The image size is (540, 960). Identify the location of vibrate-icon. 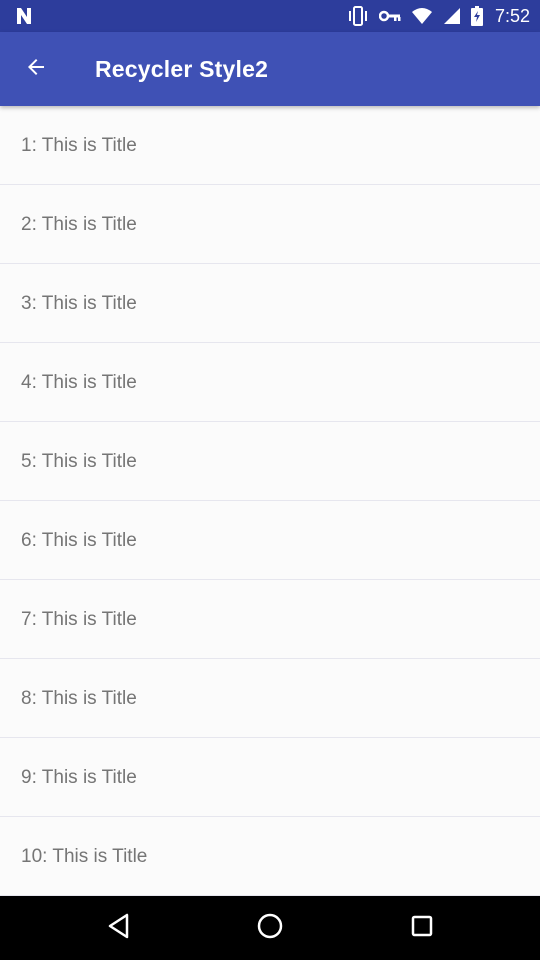
(358, 16).